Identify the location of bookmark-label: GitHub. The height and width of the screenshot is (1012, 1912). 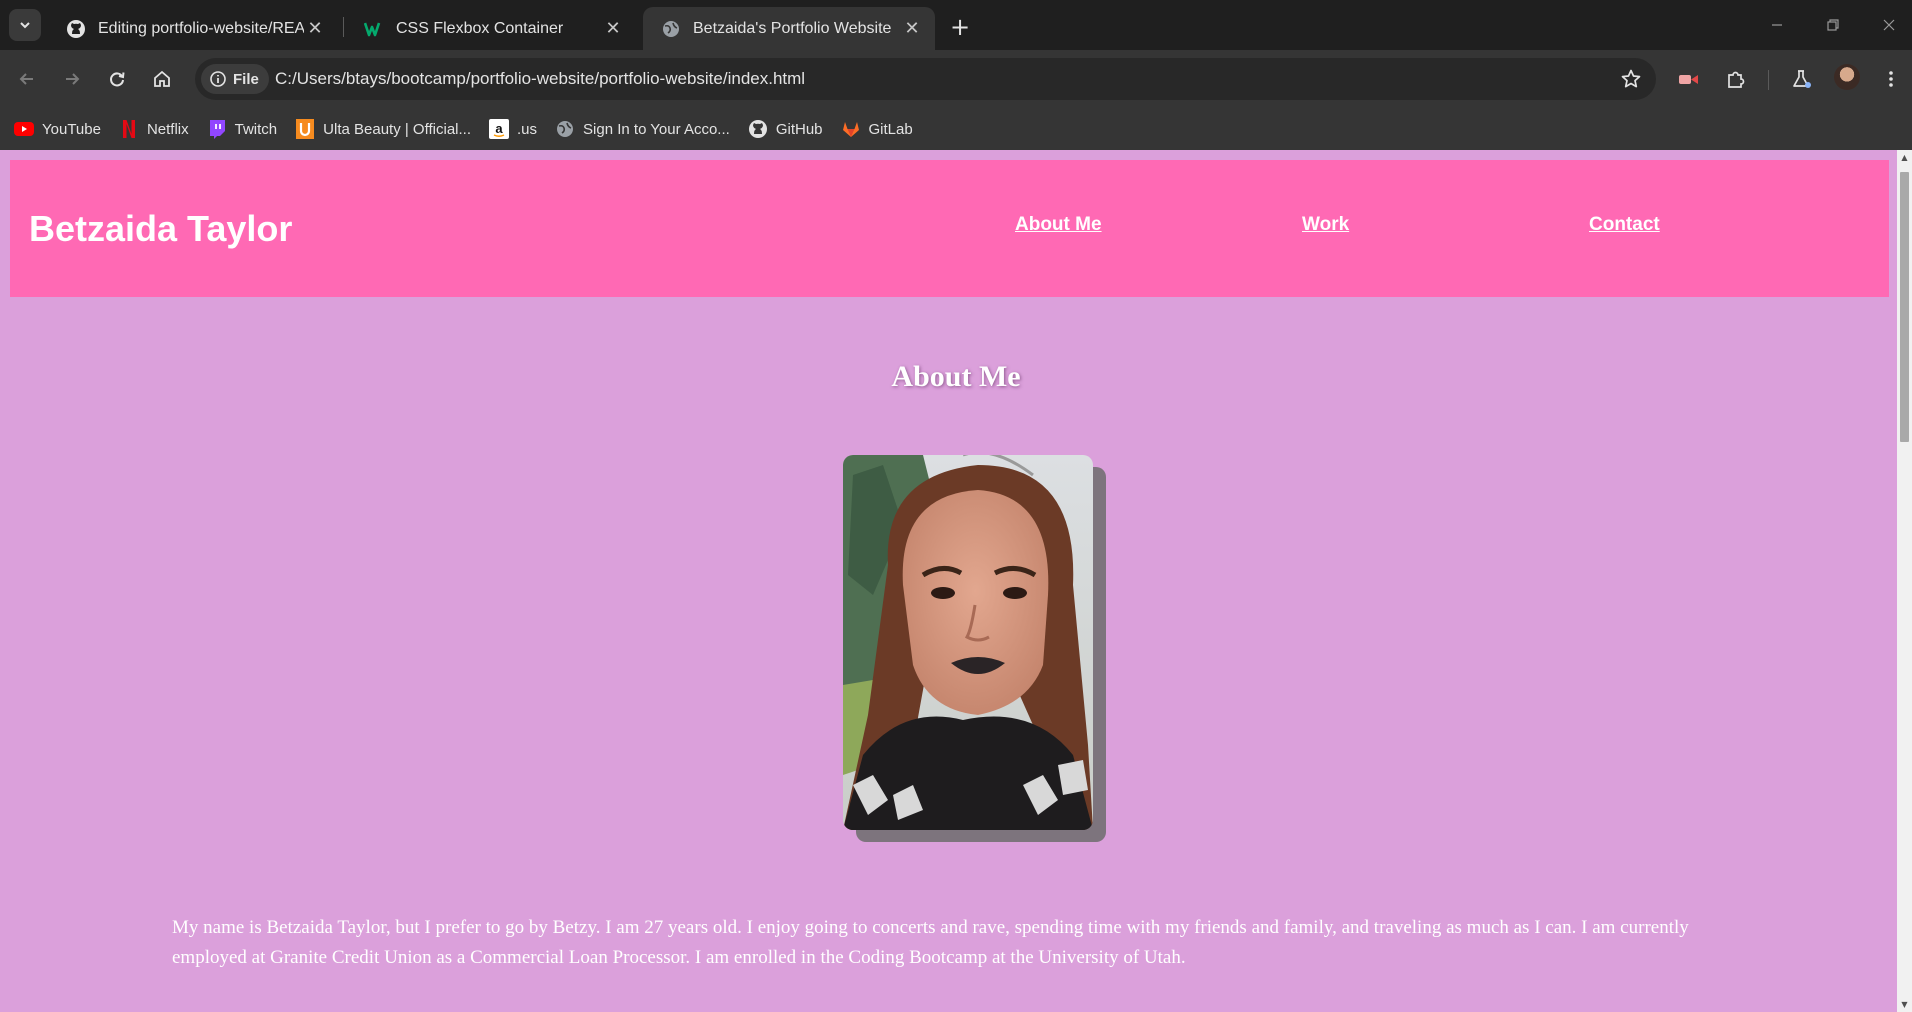
(799, 129).